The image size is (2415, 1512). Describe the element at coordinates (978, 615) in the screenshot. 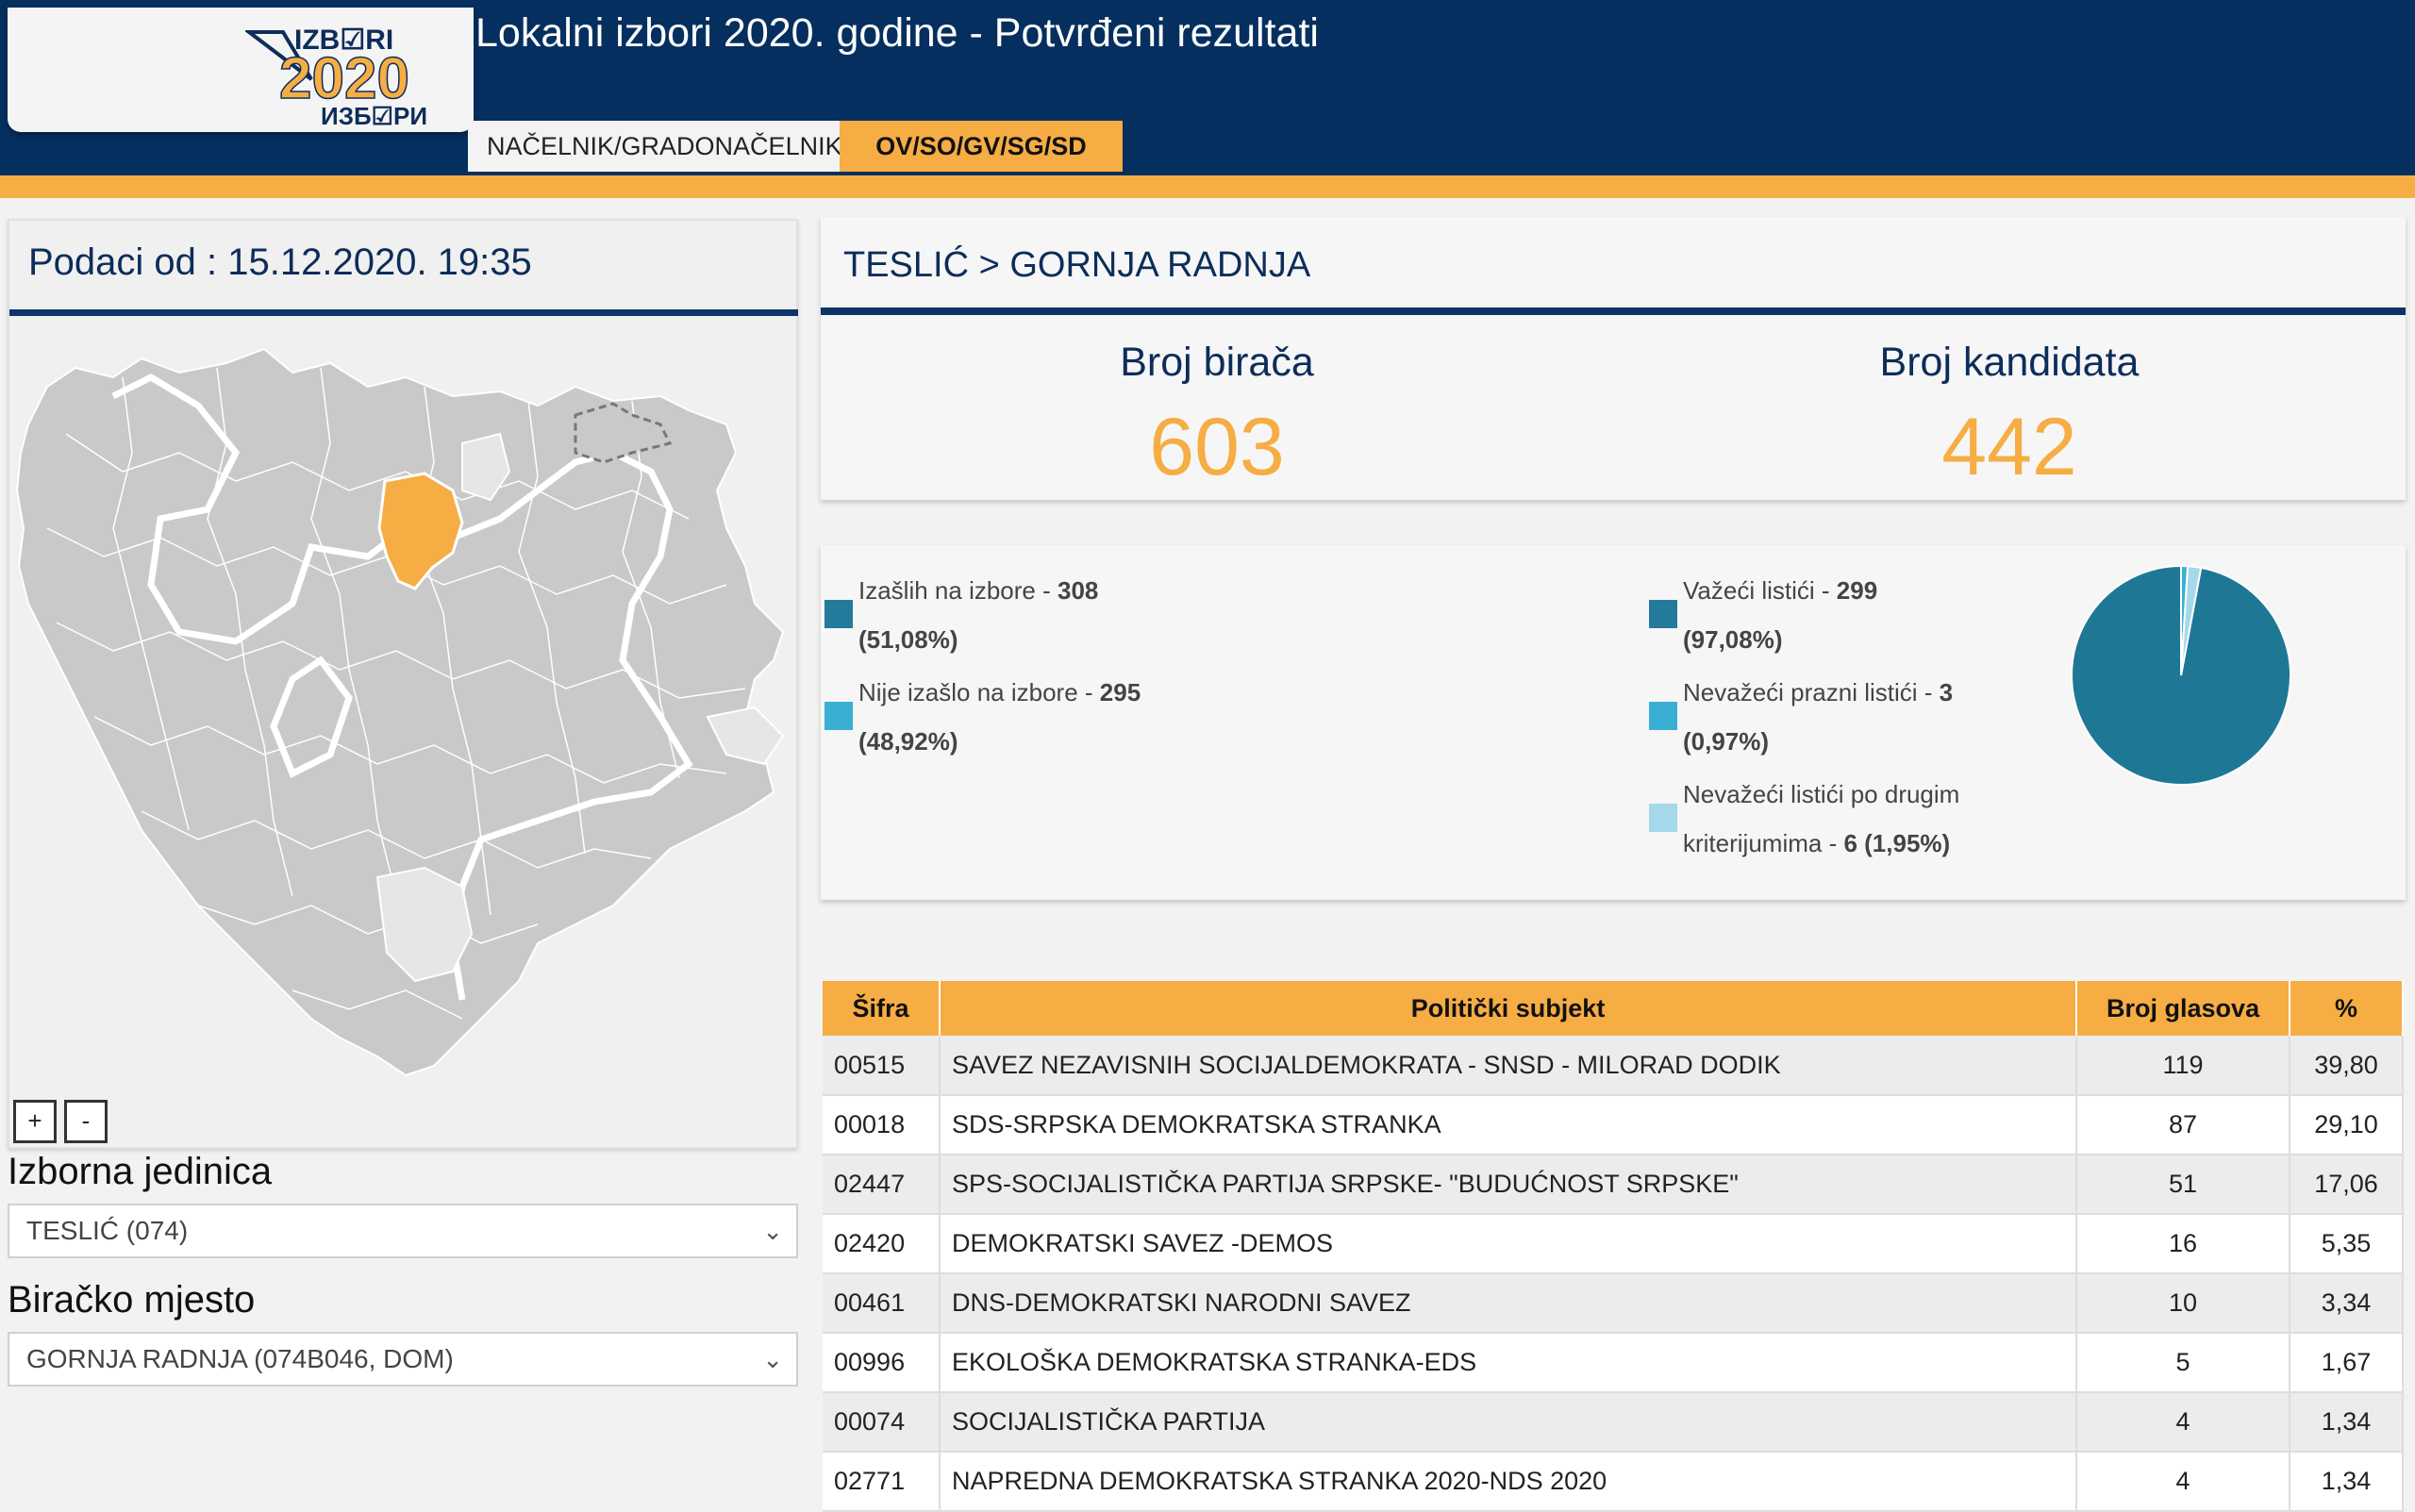

I see `legend-voted: Izašlih na izbore - 308 (51,08%)` at that location.